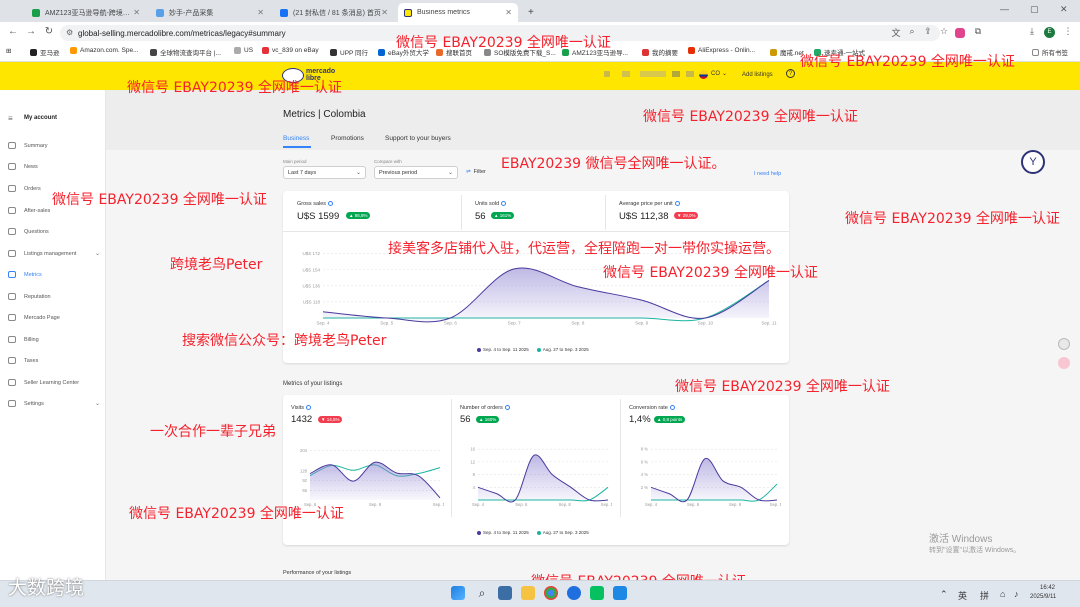 This screenshot has height=607, width=1080. What do you see at coordinates (1064, 9) in the screenshot?
I see `close-window-icon: ✕` at bounding box center [1064, 9].